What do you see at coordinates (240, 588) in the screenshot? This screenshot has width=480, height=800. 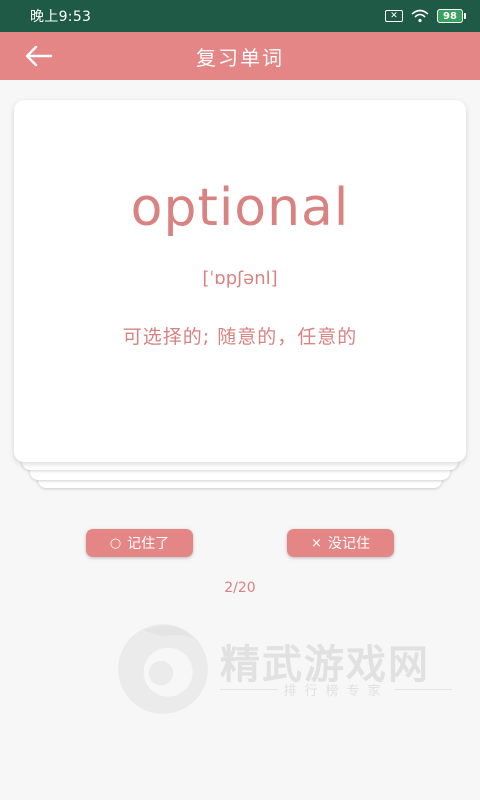 I see `progress-counter: 2/20` at bounding box center [240, 588].